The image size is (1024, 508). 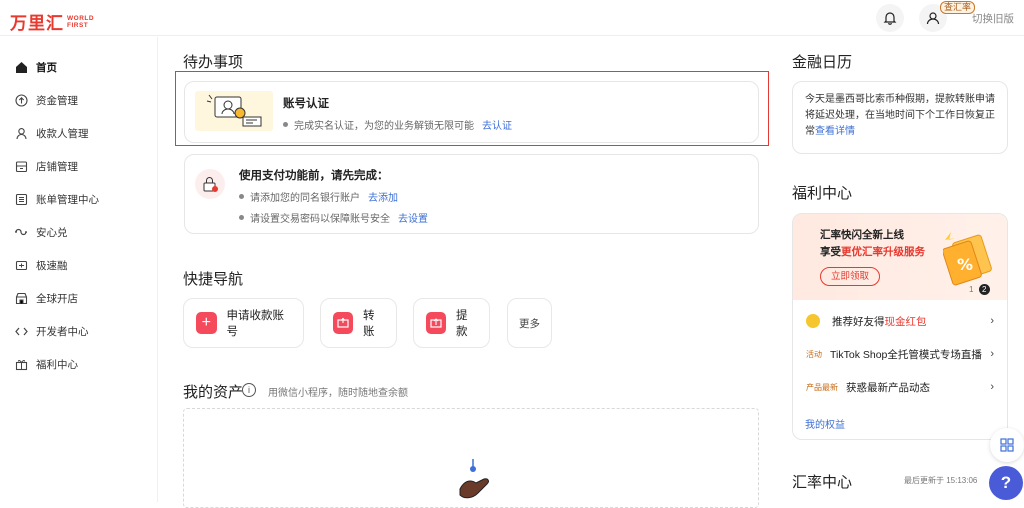 What do you see at coordinates (81, 18) in the screenshot?
I see `logo-en-line1: WORLD` at bounding box center [81, 18].